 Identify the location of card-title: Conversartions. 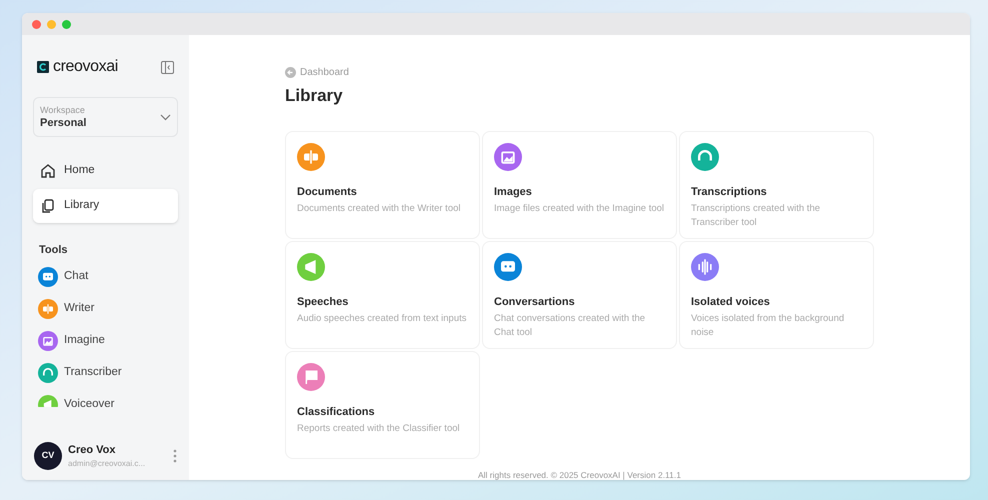
(535, 302).